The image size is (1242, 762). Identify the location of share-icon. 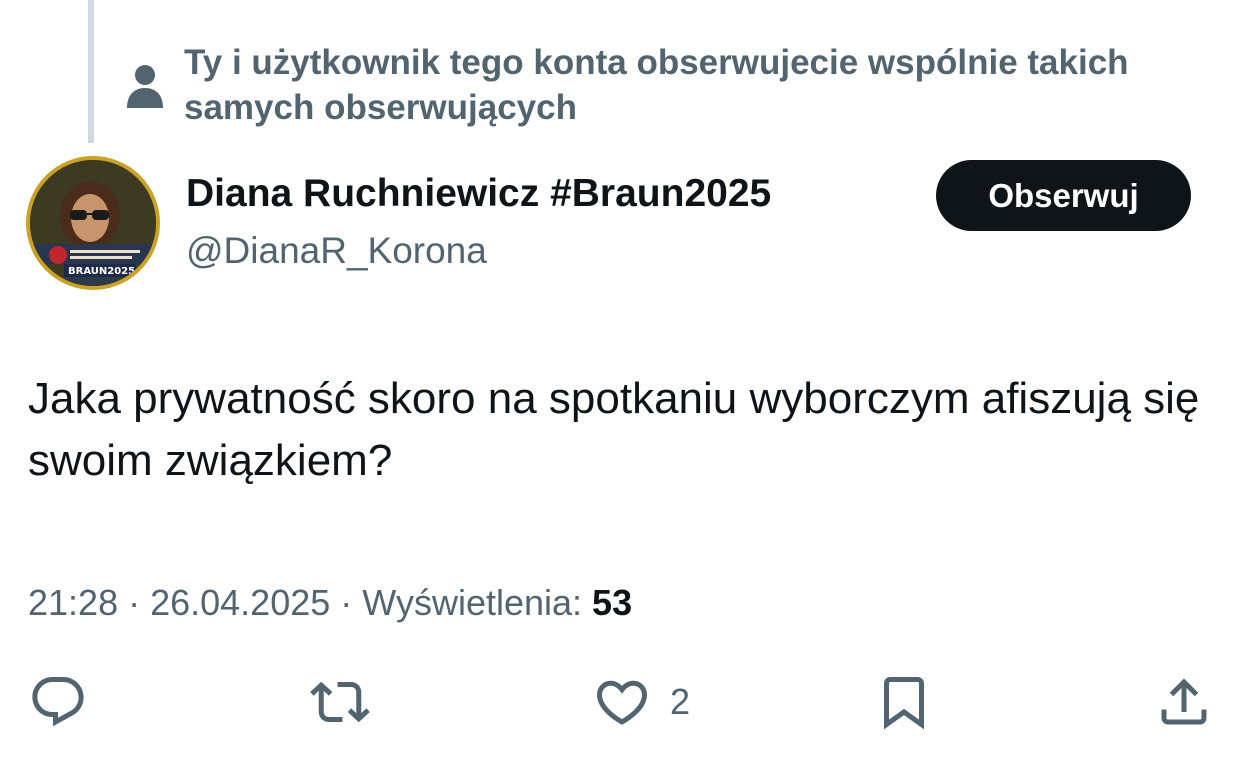
(1184, 701).